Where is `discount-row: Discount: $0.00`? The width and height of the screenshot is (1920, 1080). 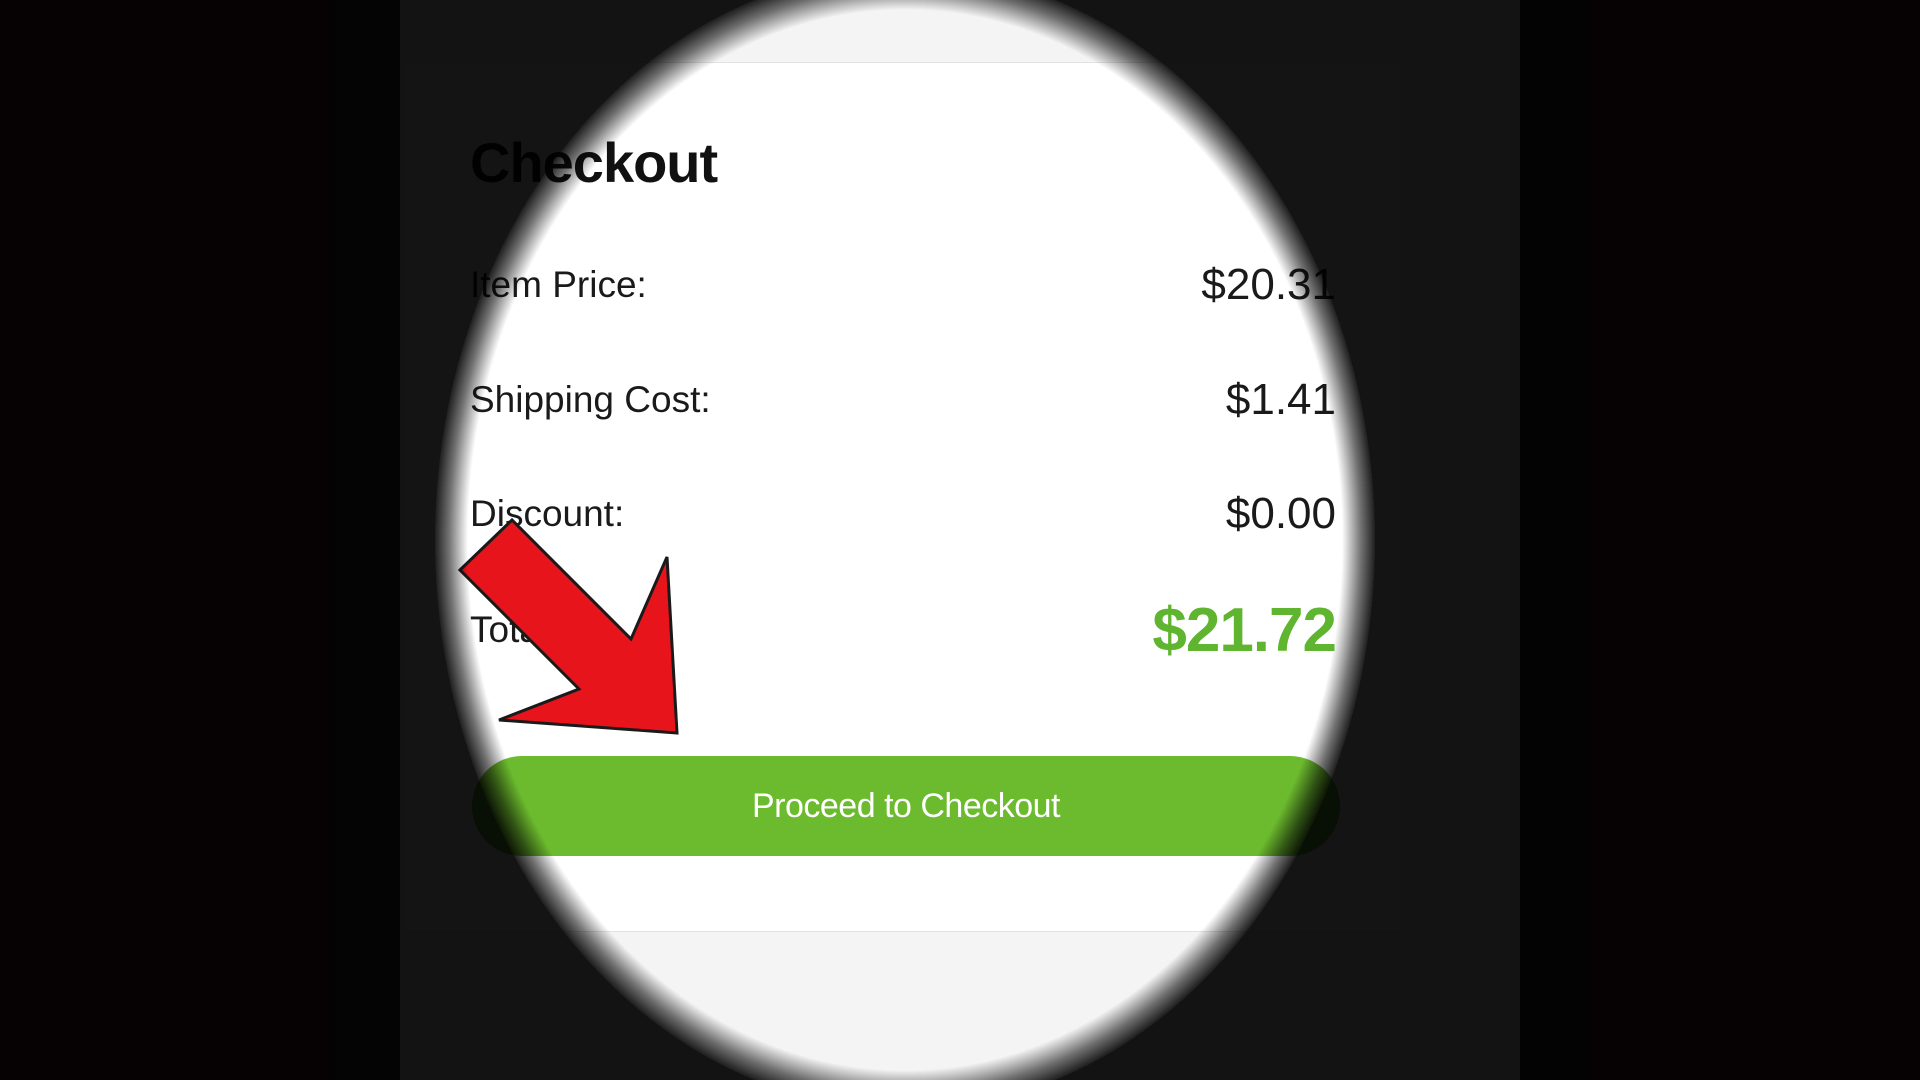 discount-row: Discount: $0.00 is located at coordinates (903, 514).